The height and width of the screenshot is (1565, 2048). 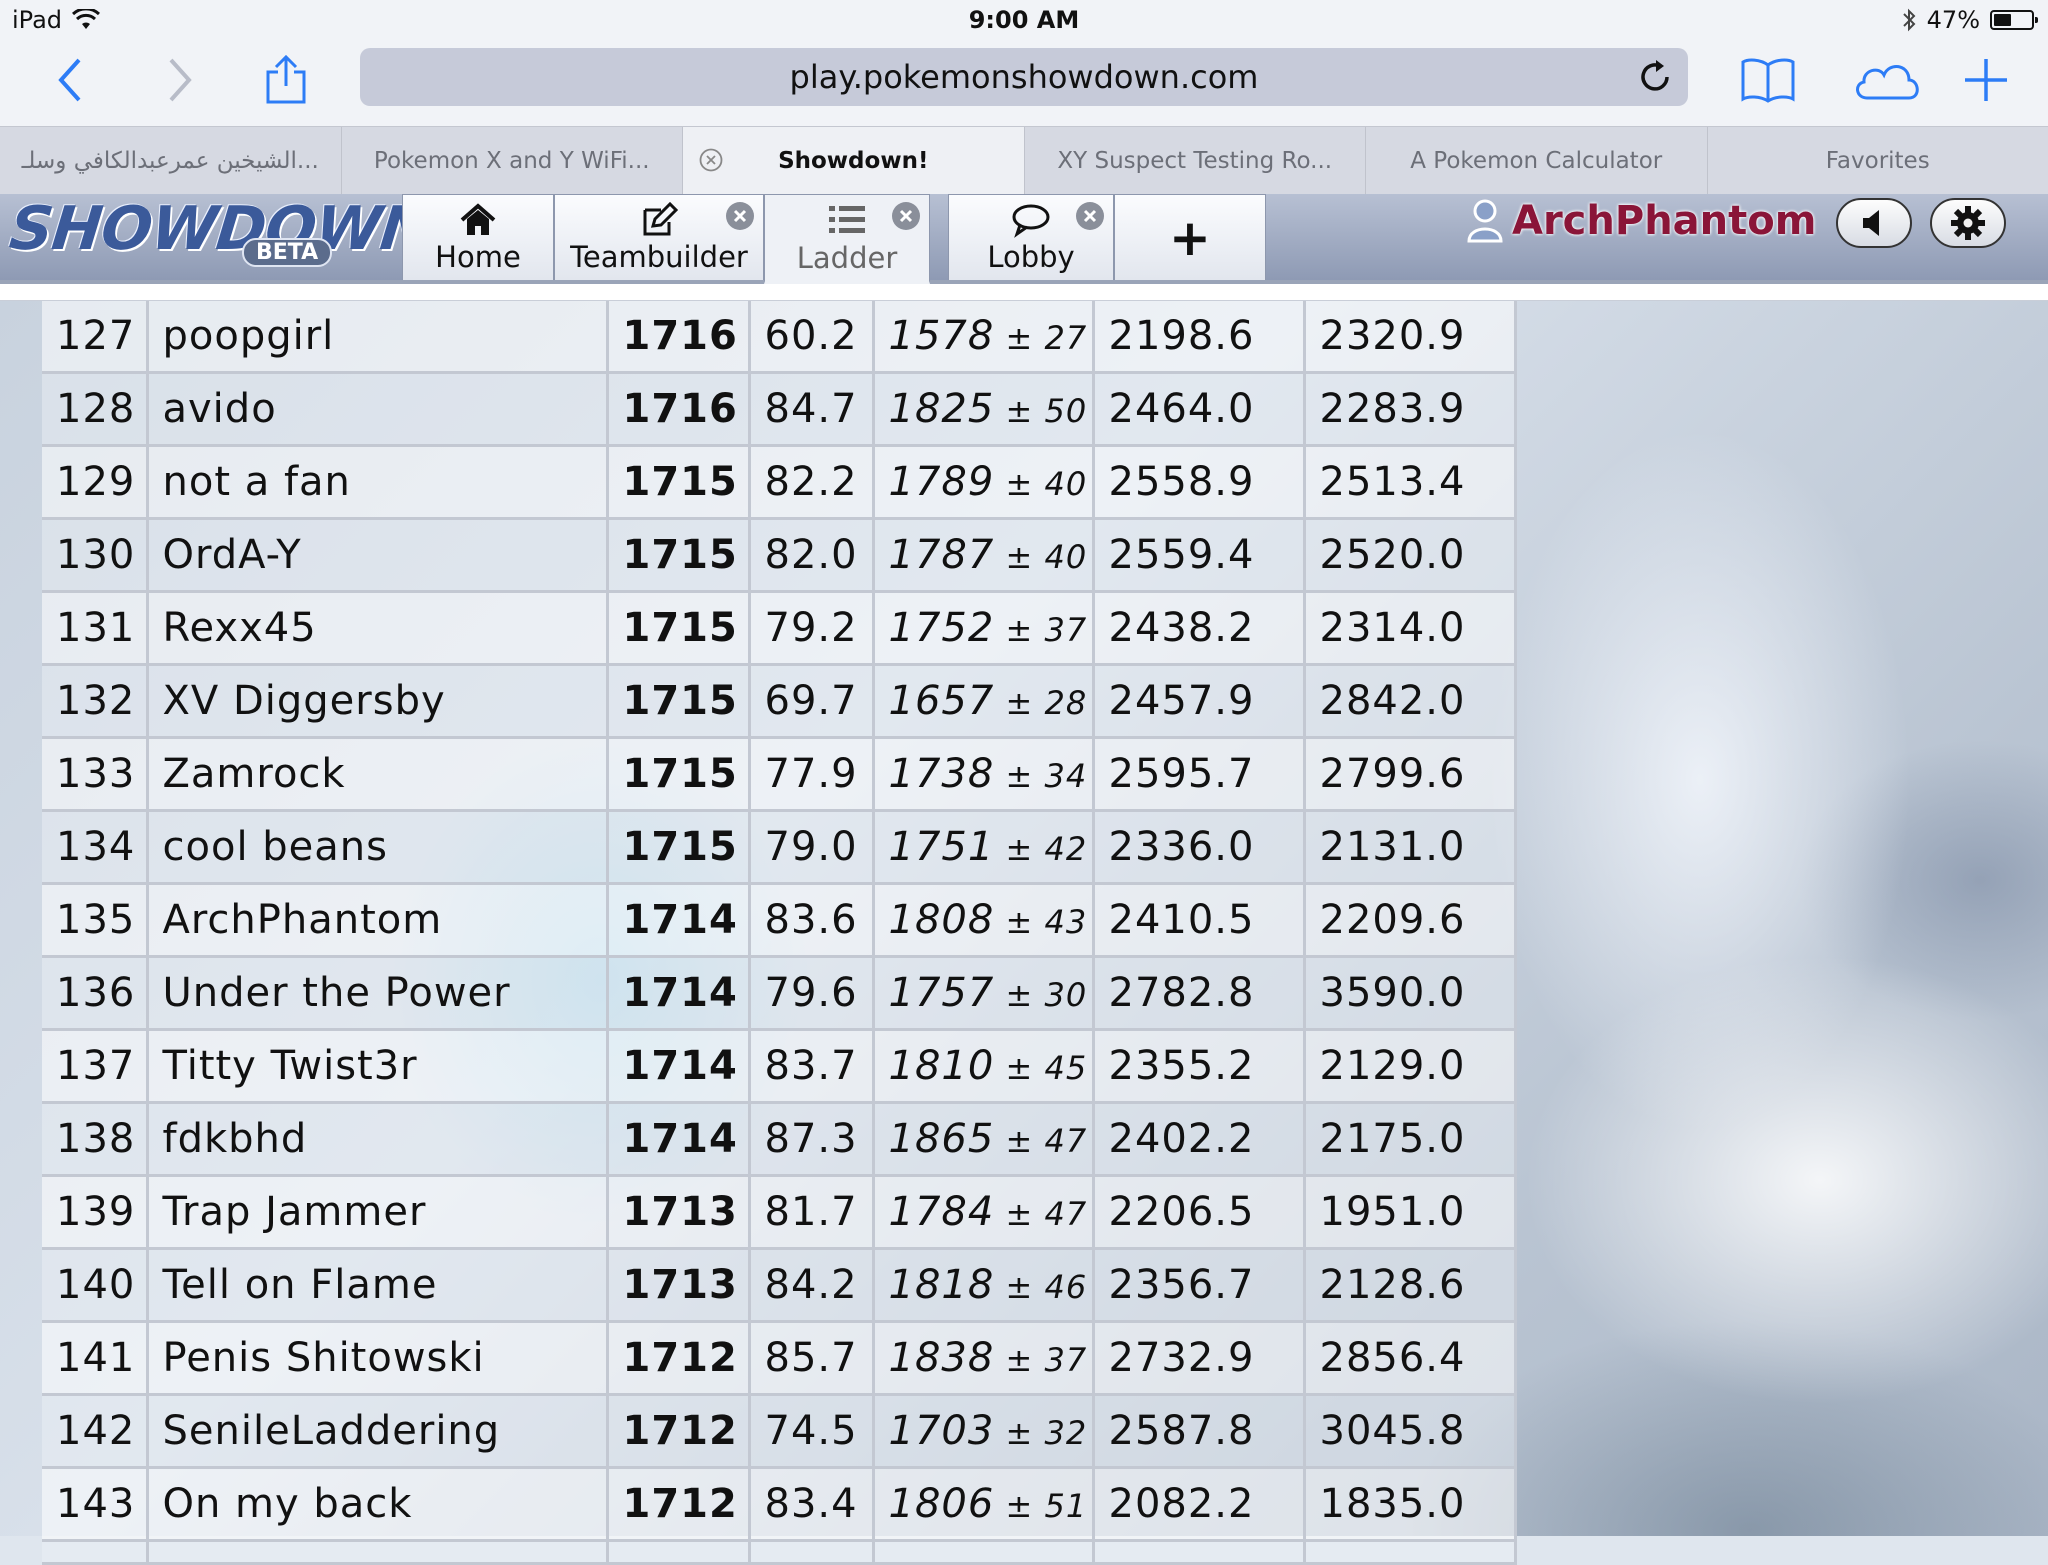 What do you see at coordinates (94, 701) in the screenshot?
I see `rank-cell: 132` at bounding box center [94, 701].